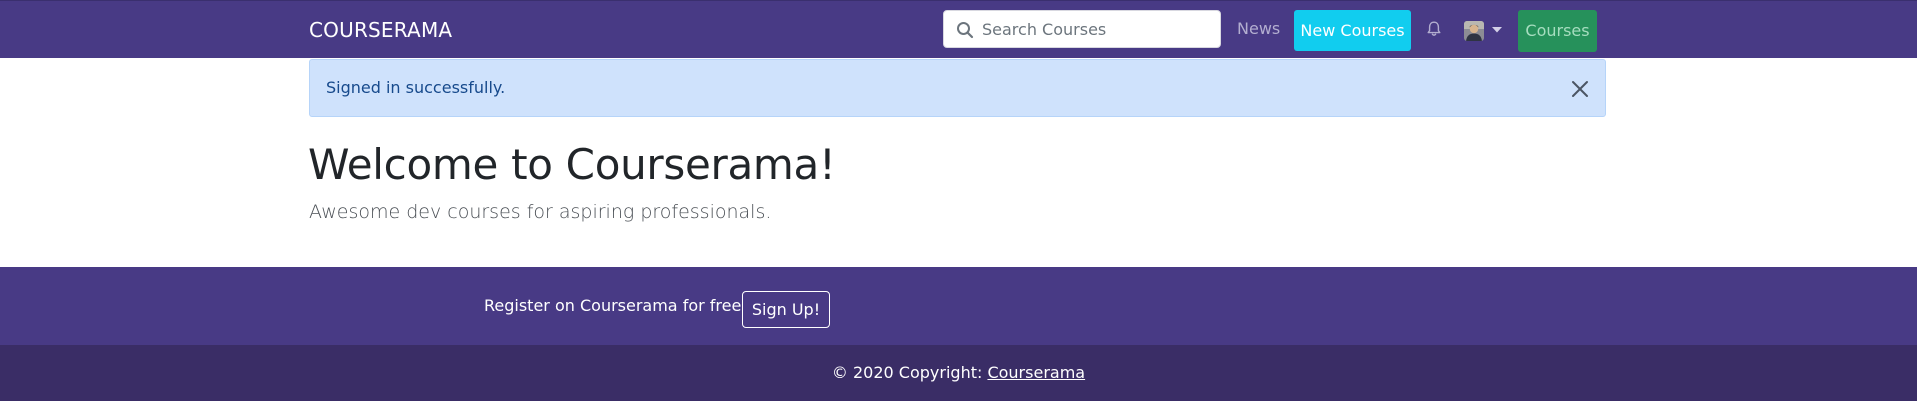 The image size is (1917, 401). I want to click on avatar, so click(1474, 31).